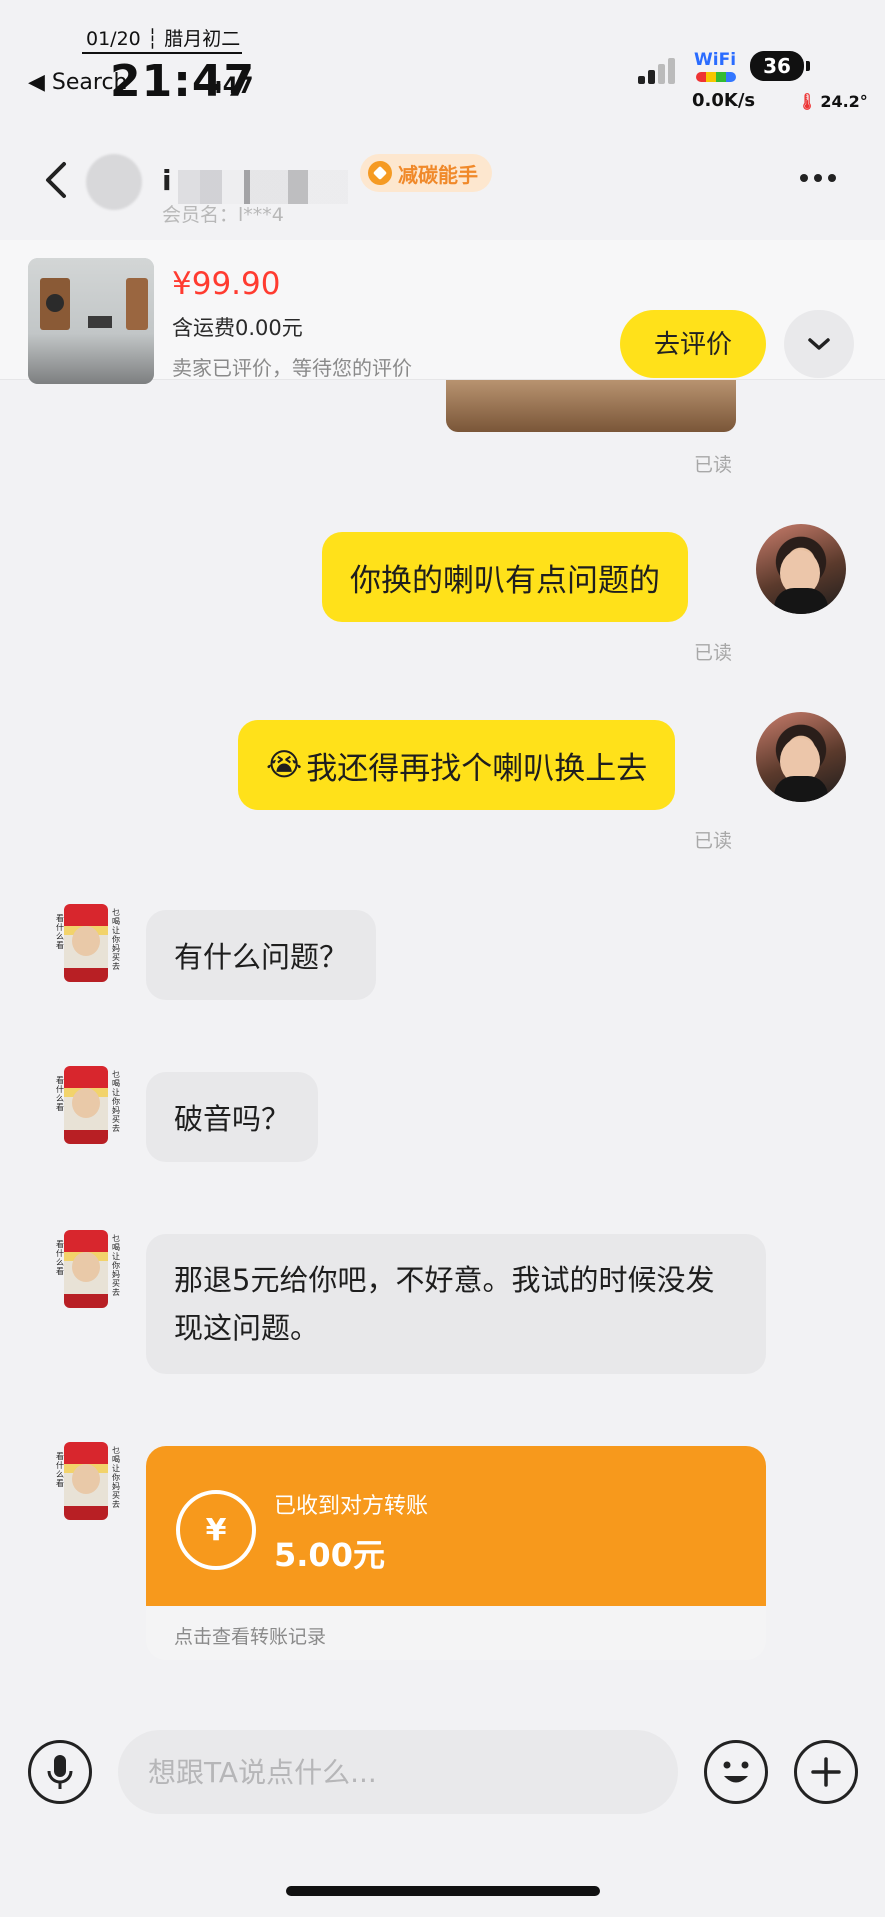 The image size is (885, 1917). What do you see at coordinates (163, 39) in the screenshot?
I see `status-date: 01/20 ┆ 腊月初二` at bounding box center [163, 39].